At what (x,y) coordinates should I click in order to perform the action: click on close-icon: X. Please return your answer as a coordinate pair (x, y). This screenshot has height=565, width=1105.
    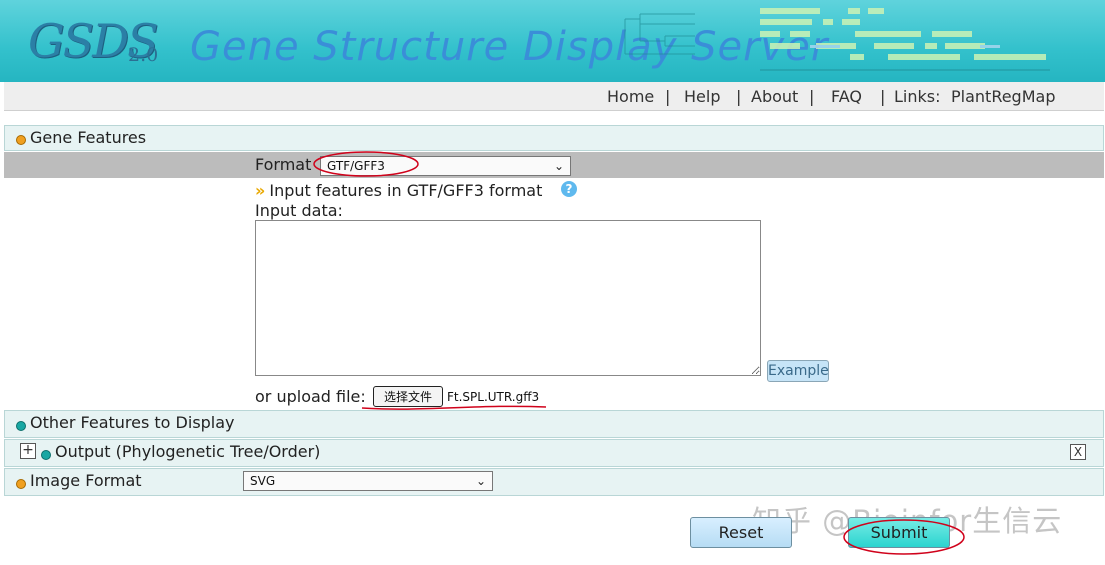
    Looking at the image, I should click on (1078, 452).